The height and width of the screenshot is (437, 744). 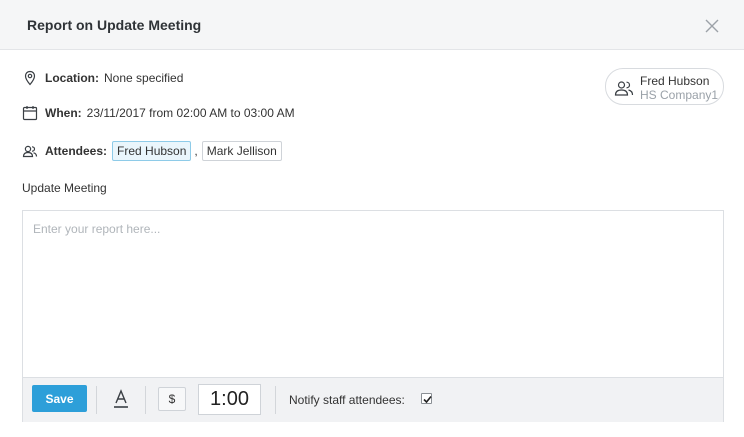 I want to click on close-button, so click(x=712, y=26).